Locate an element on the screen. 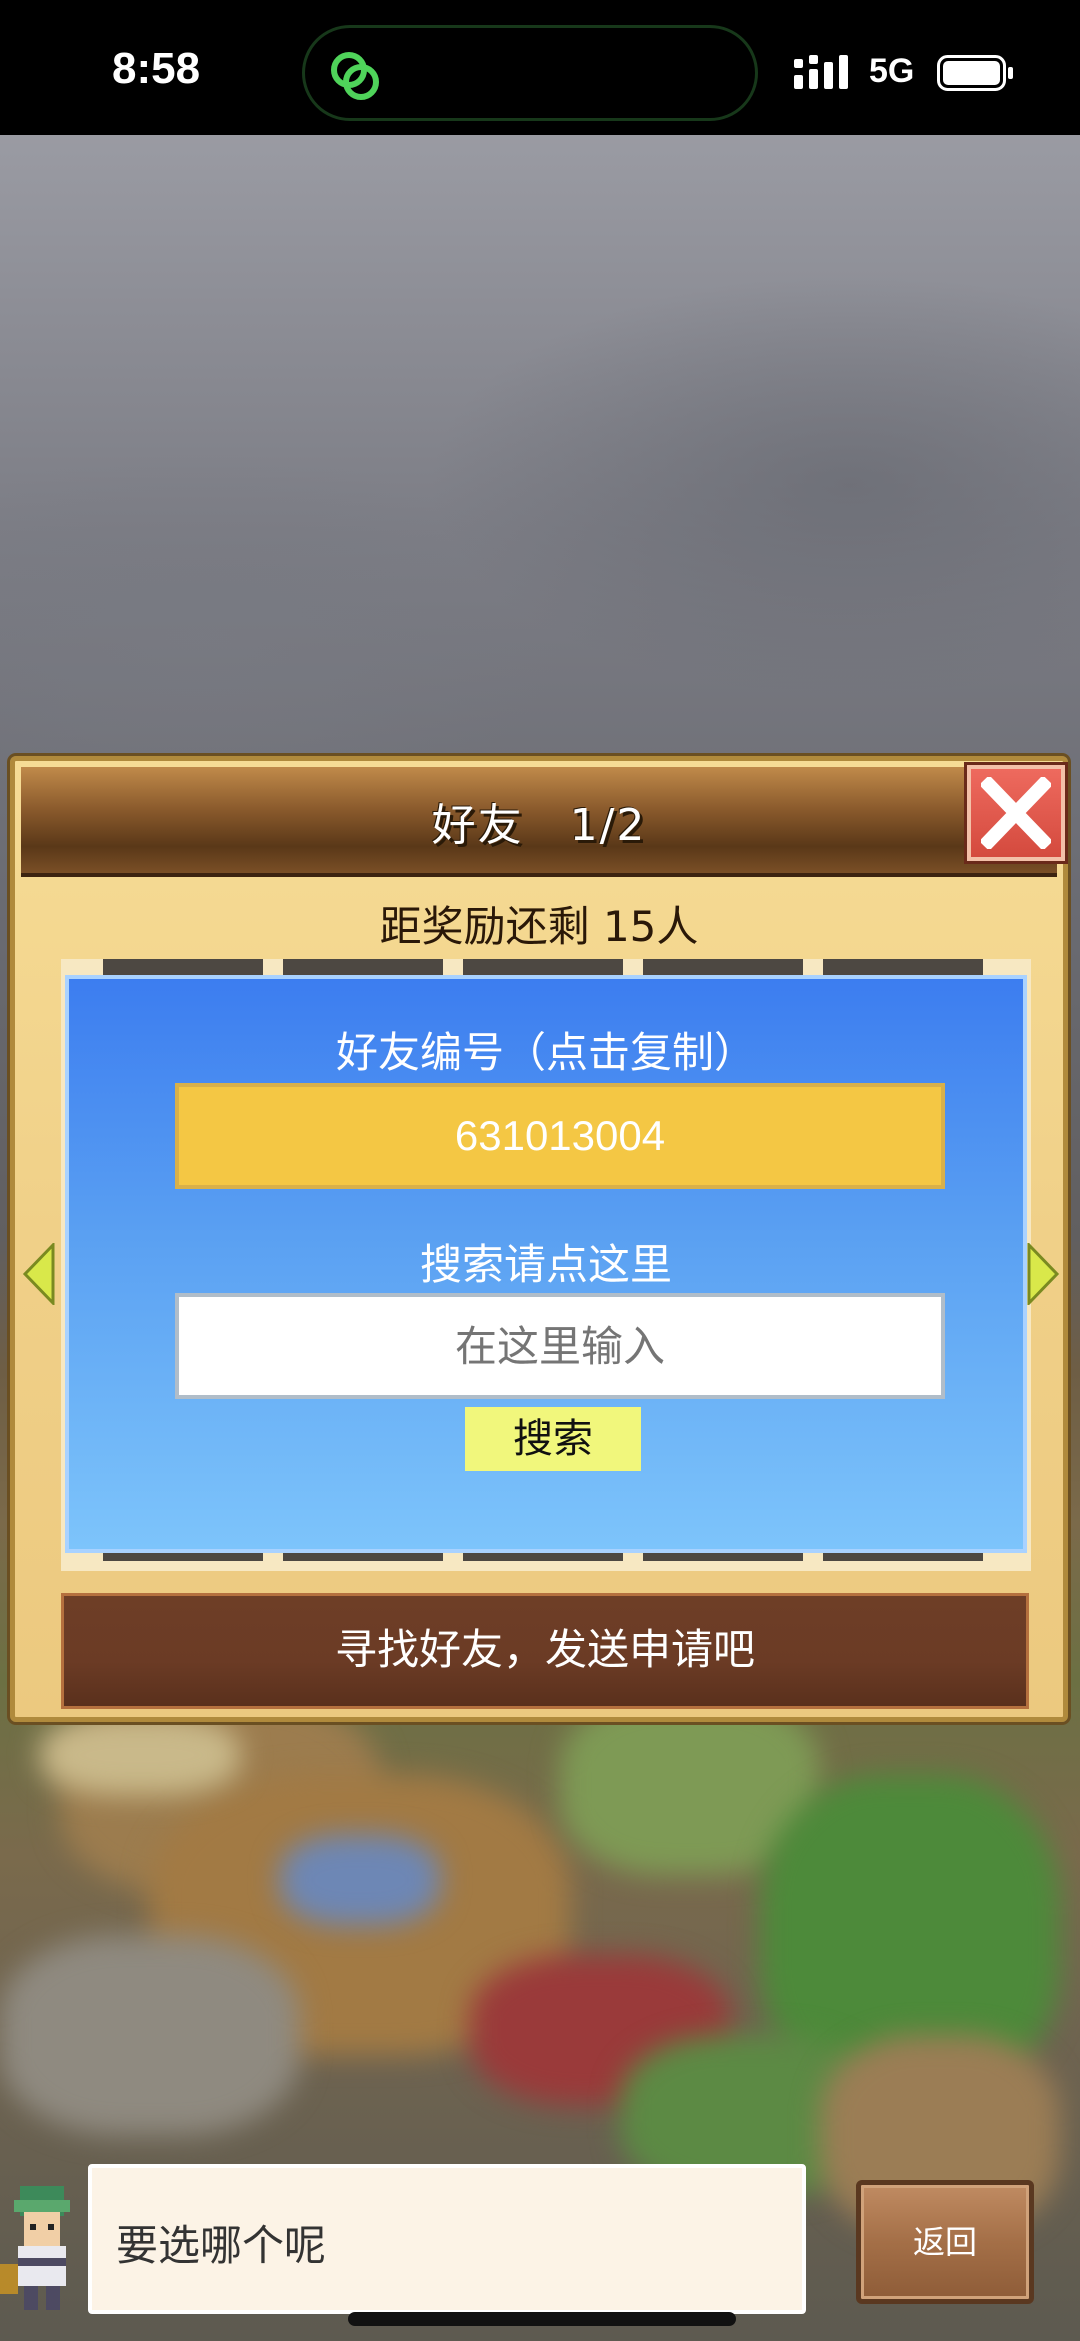  status-bar: 8:58 5G is located at coordinates (540, 67).